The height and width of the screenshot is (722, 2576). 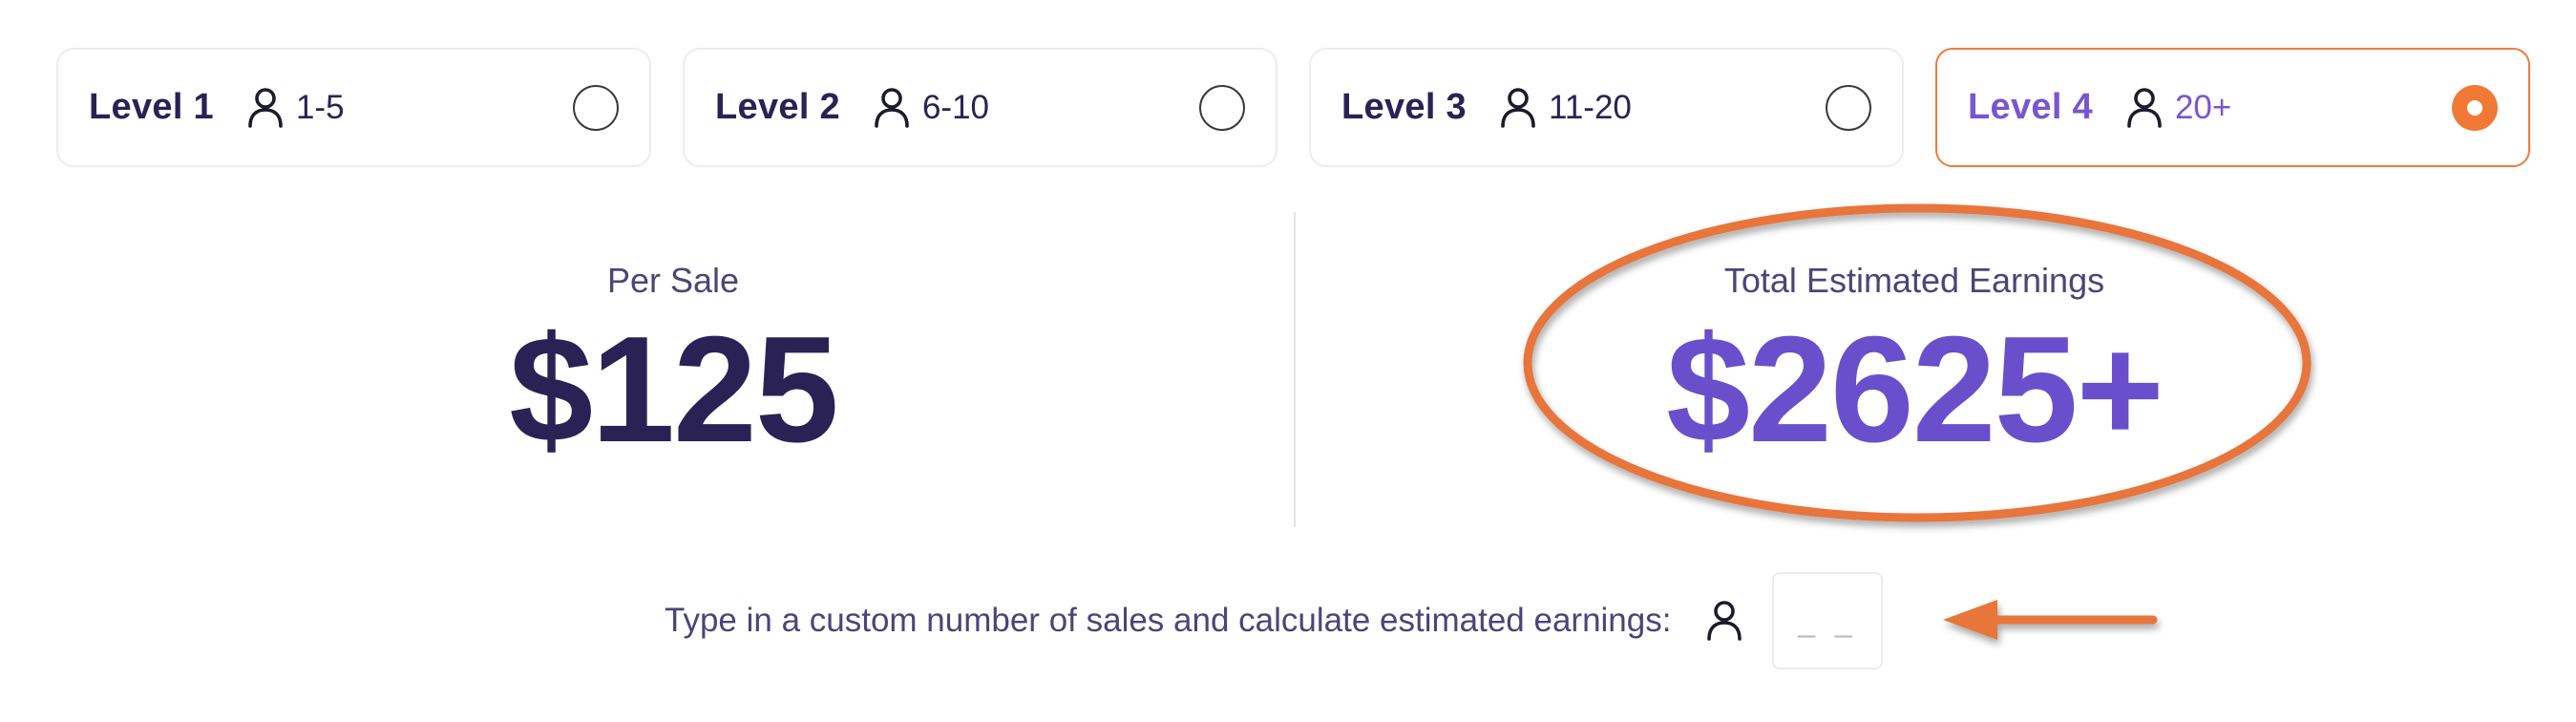 I want to click on level-card-4: Level 4 20+, so click(x=2232, y=107).